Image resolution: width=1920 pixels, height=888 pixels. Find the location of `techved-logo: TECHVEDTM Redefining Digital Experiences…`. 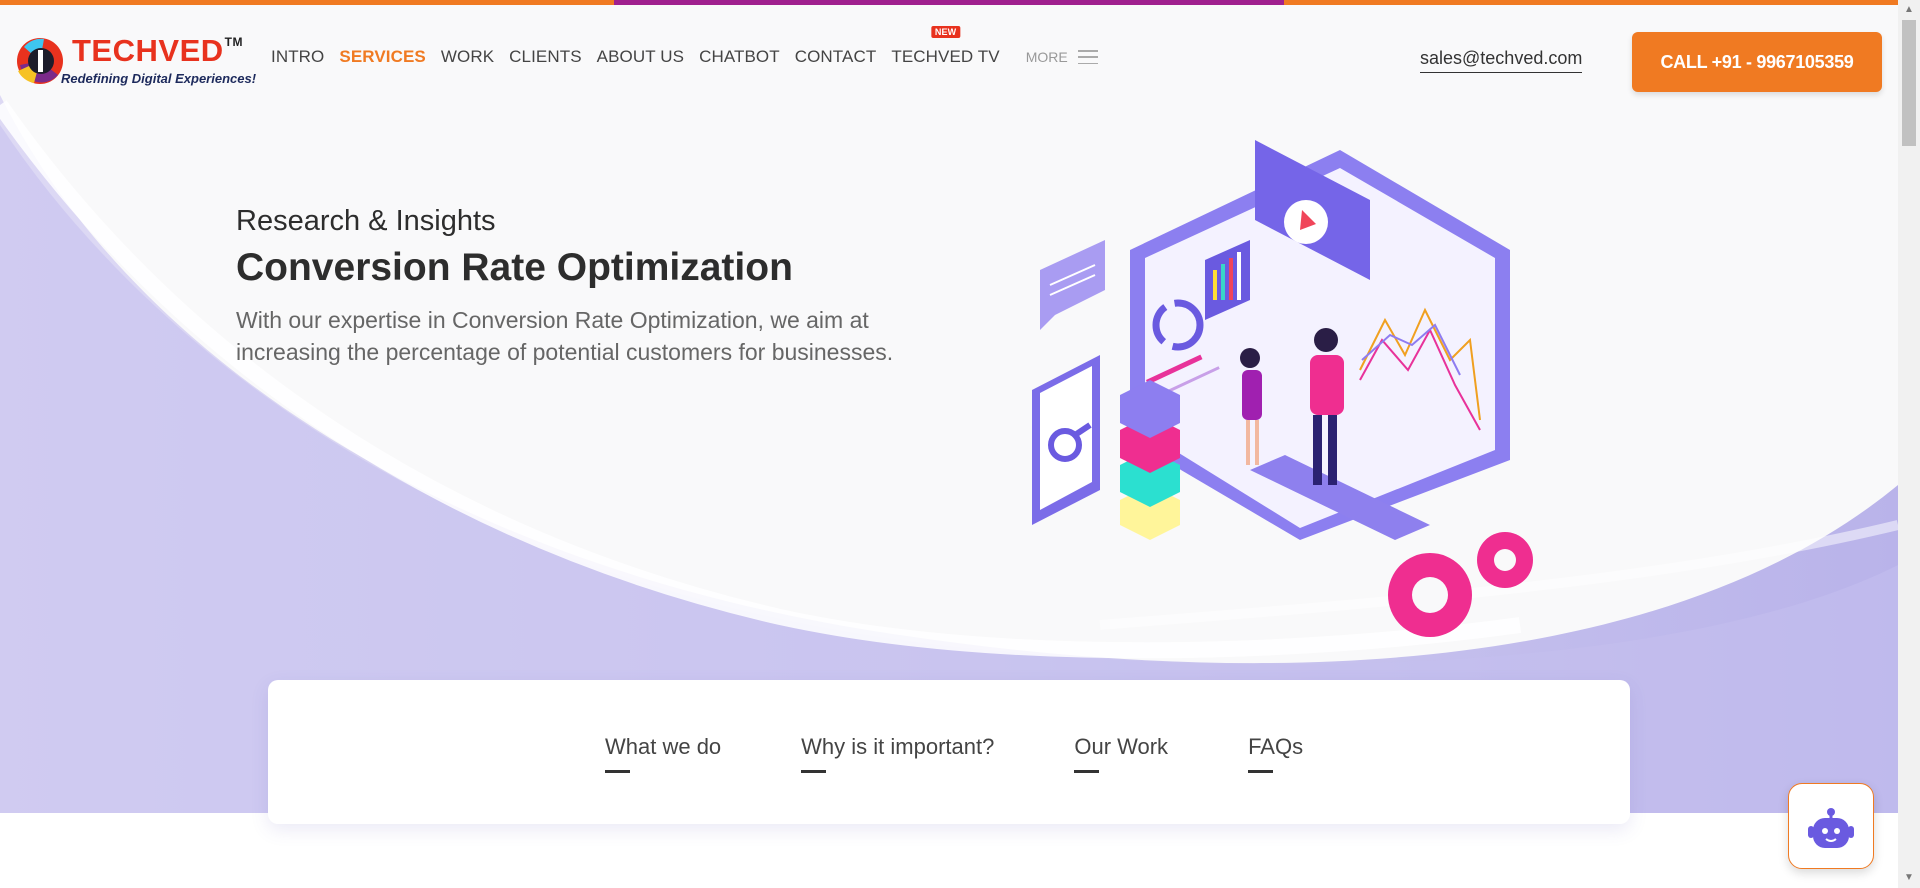

techved-logo: TECHVEDTM Redefining Digital Experiences… is located at coordinates (135, 61).